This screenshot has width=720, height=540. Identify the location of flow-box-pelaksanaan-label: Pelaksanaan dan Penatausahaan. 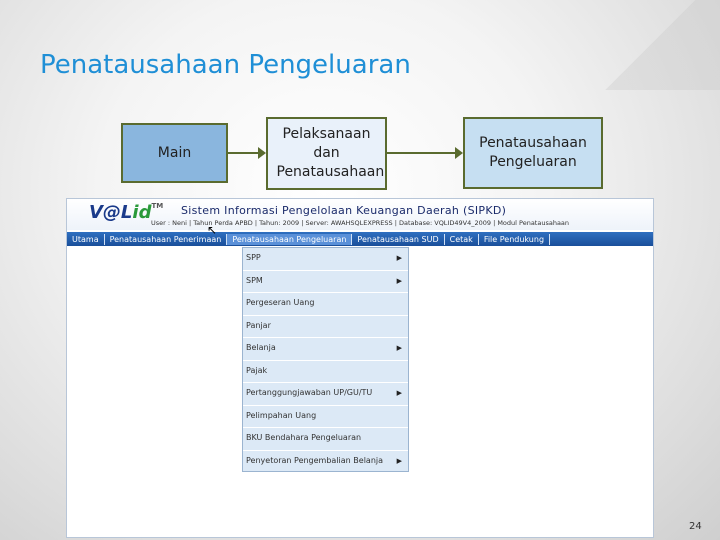
(330, 153).